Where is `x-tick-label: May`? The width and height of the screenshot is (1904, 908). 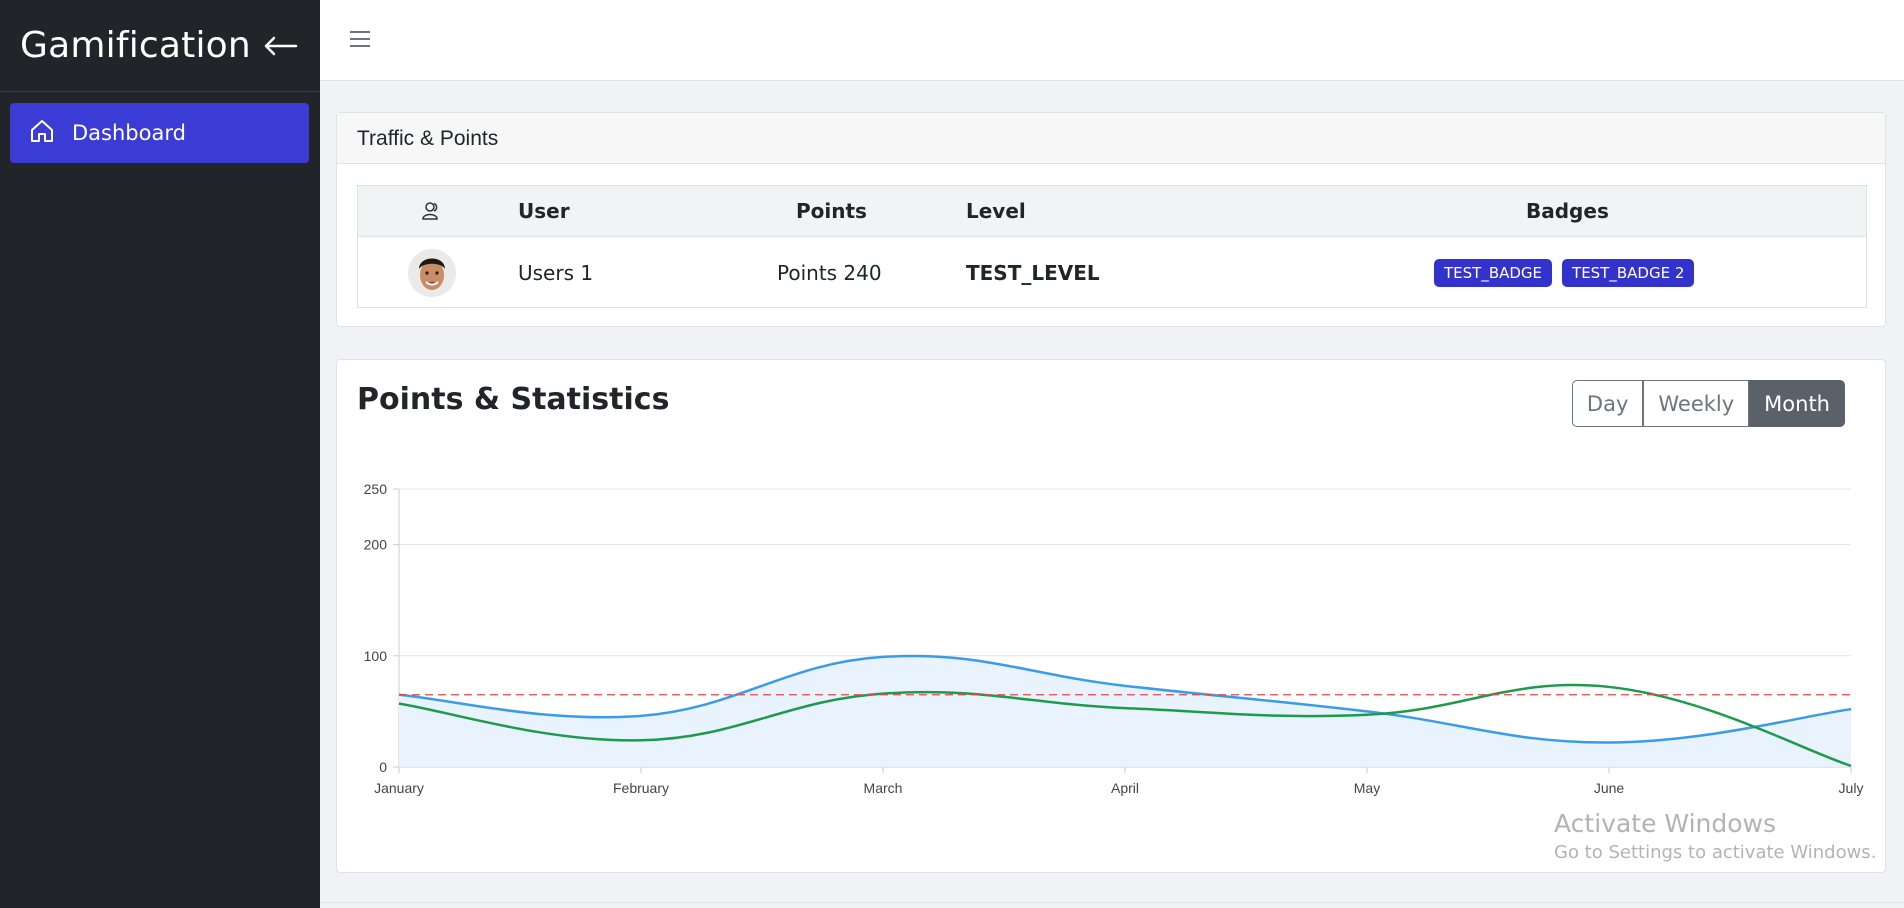 x-tick-label: May is located at coordinates (1367, 788).